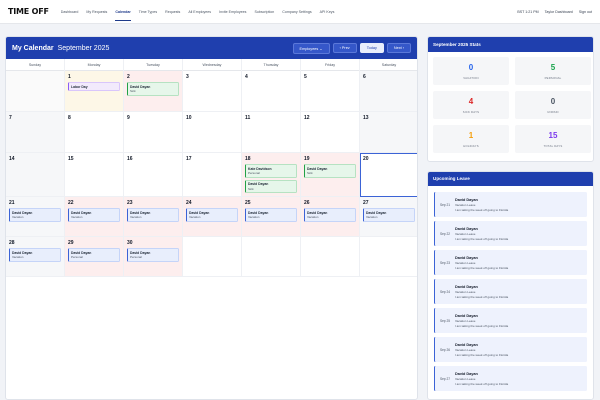 The width and height of the screenshot is (600, 400). Describe the element at coordinates (248, 203) in the screenshot. I see `day-number: 25` at that location.